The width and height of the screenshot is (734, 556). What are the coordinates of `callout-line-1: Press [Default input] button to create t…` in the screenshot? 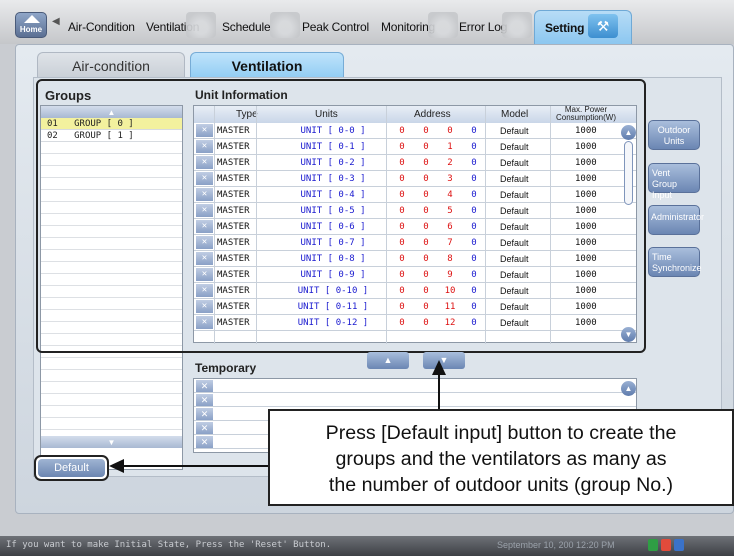 It's located at (501, 433).